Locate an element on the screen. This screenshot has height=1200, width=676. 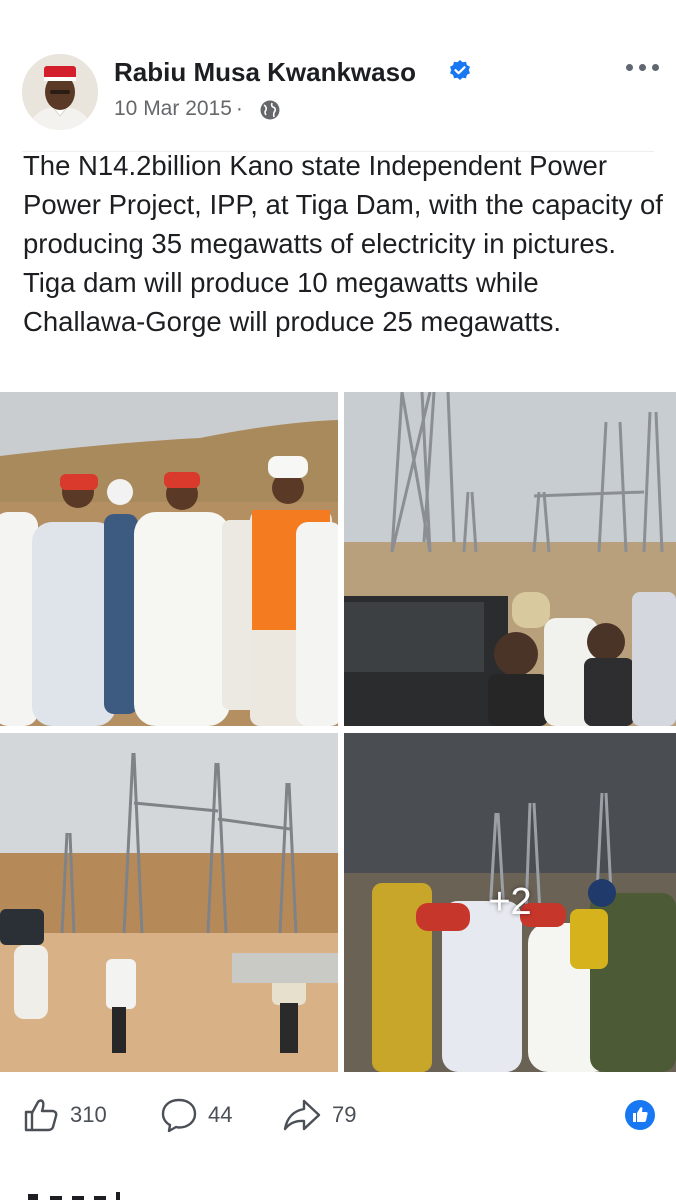
more-photos-count: +2 is located at coordinates (510, 902).